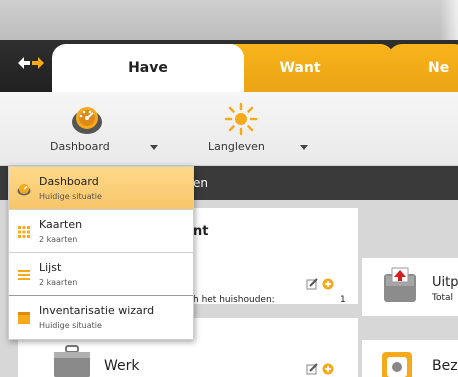  What do you see at coordinates (97, 310) in the screenshot?
I see `menu-item-title: Inventarisatie wizard` at bounding box center [97, 310].